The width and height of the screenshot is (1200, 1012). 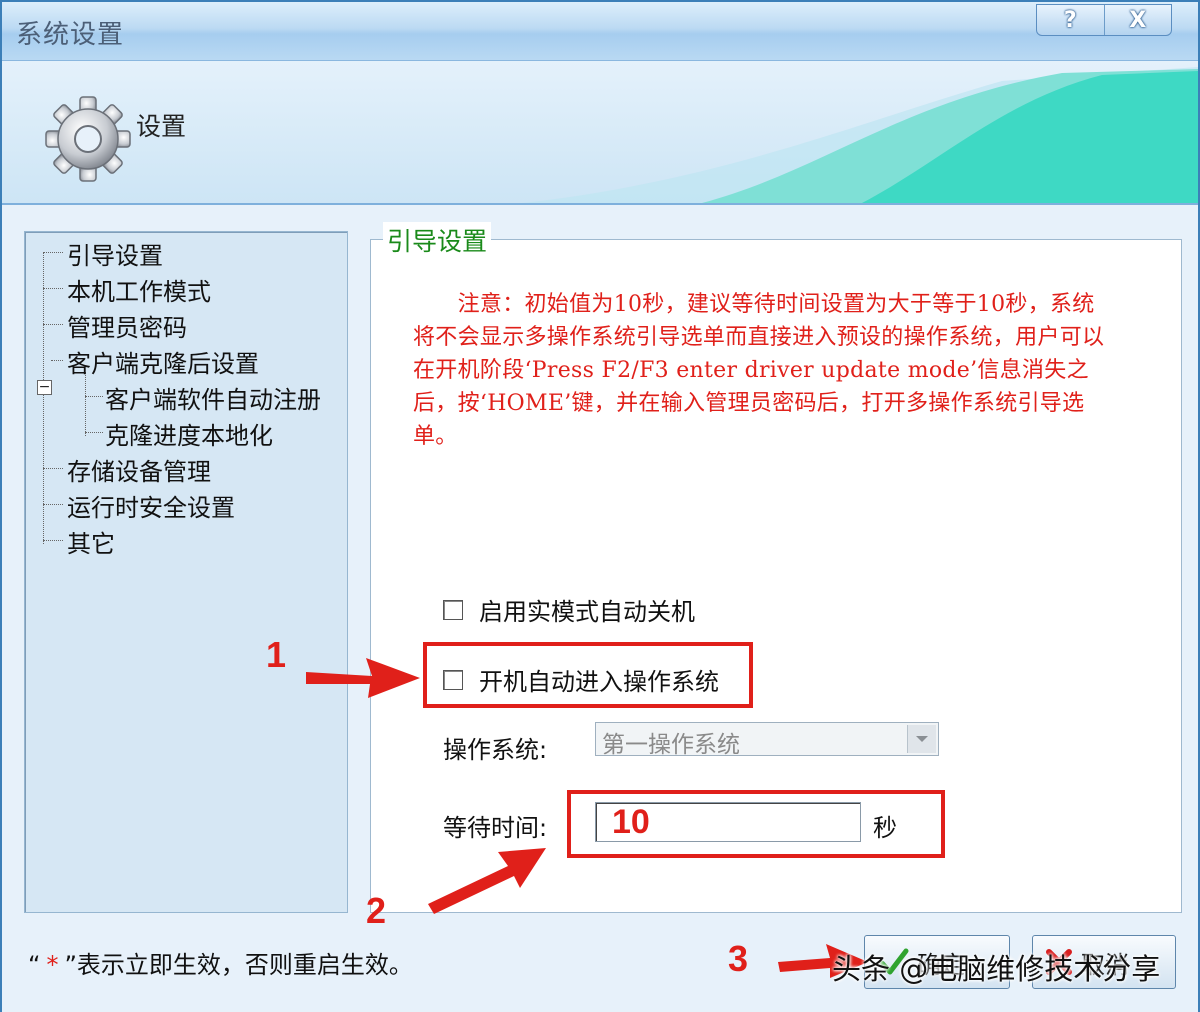 I want to click on annotation-number-1: 1, so click(x=276, y=654).